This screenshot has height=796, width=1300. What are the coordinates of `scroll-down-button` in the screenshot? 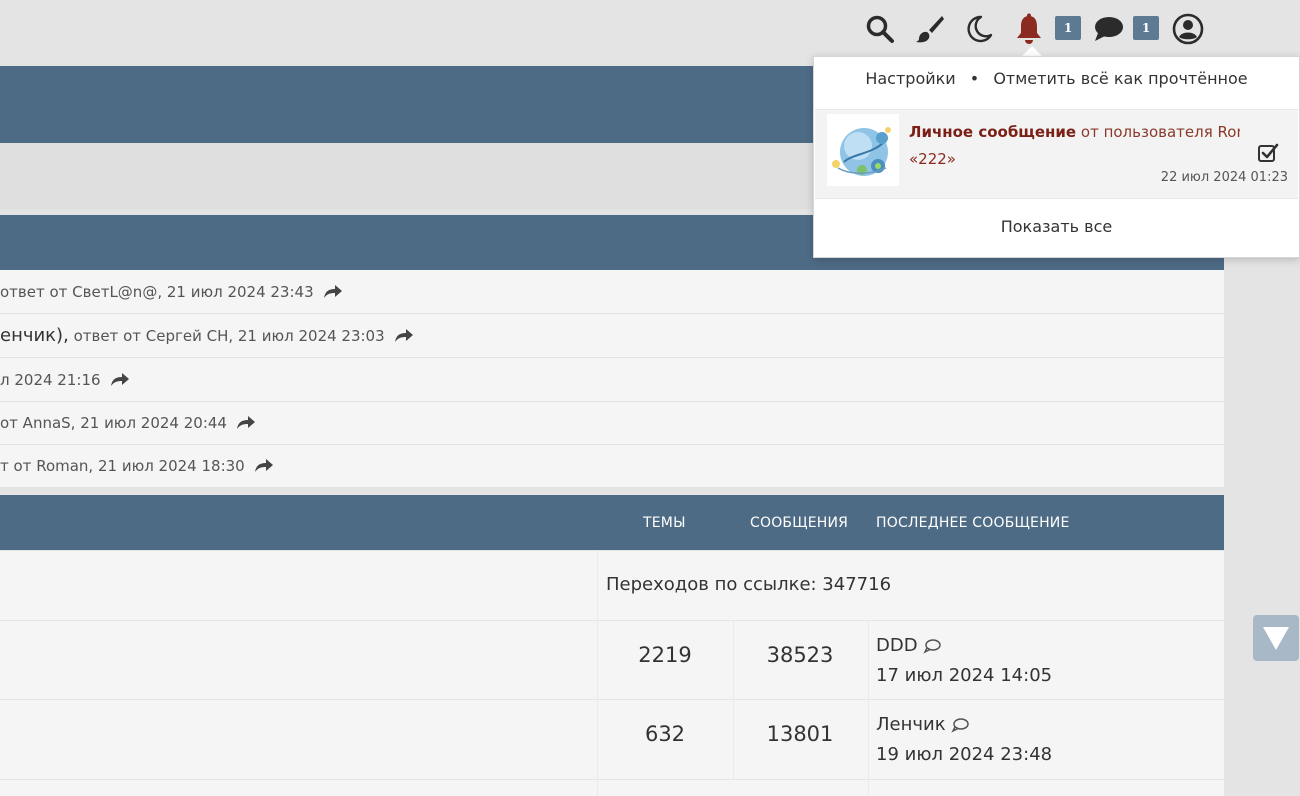 It's located at (1276, 638).